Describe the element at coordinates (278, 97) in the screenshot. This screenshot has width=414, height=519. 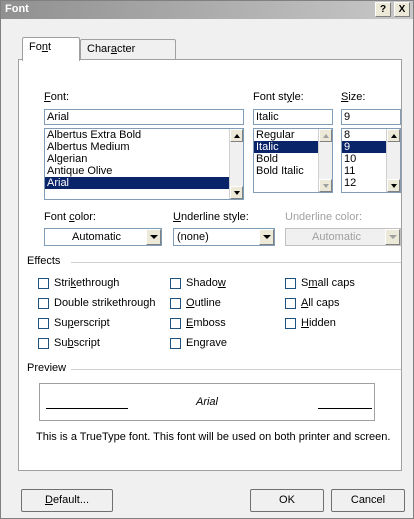
I see `font-style-label: Font style:` at that location.